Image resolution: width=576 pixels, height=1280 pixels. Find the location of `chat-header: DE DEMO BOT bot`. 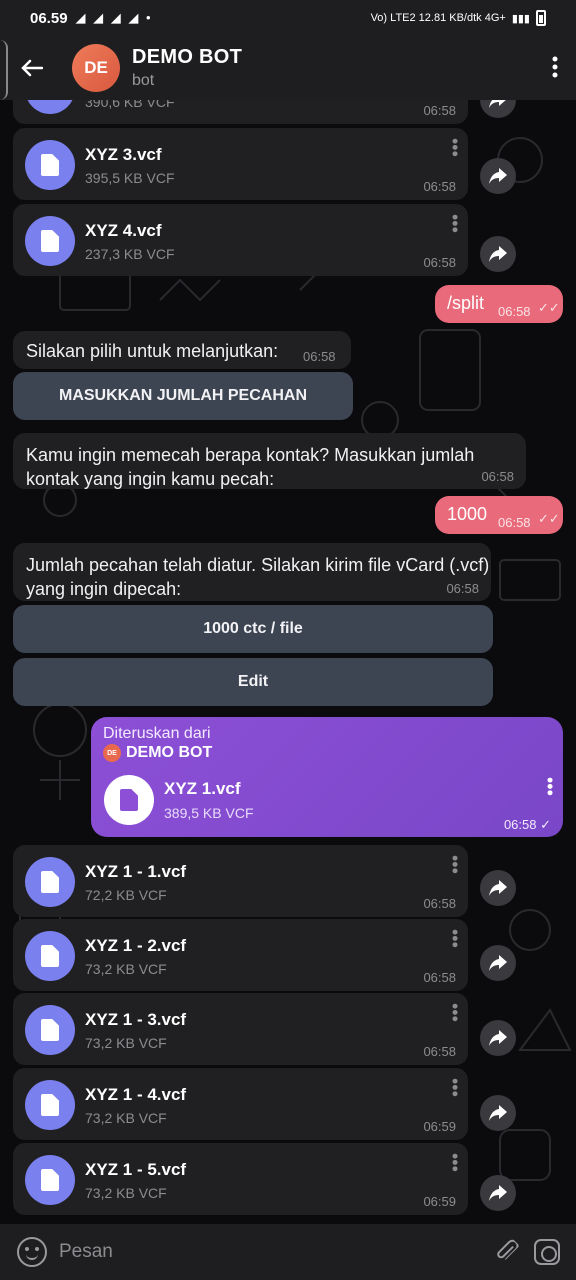

chat-header: DE DEMO BOT bot is located at coordinates (288, 68).